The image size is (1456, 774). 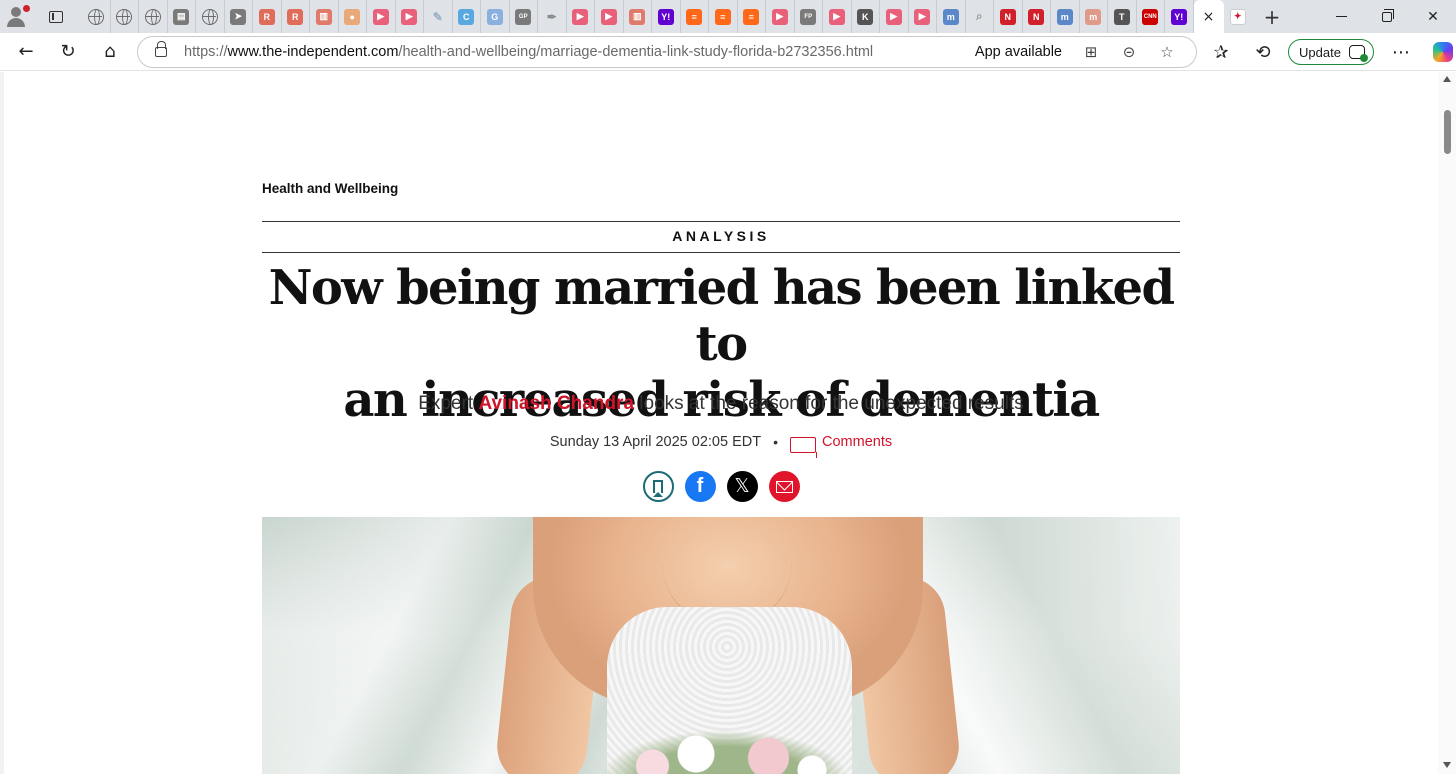 I want to click on n-icon: N, so click(x=1036, y=16).